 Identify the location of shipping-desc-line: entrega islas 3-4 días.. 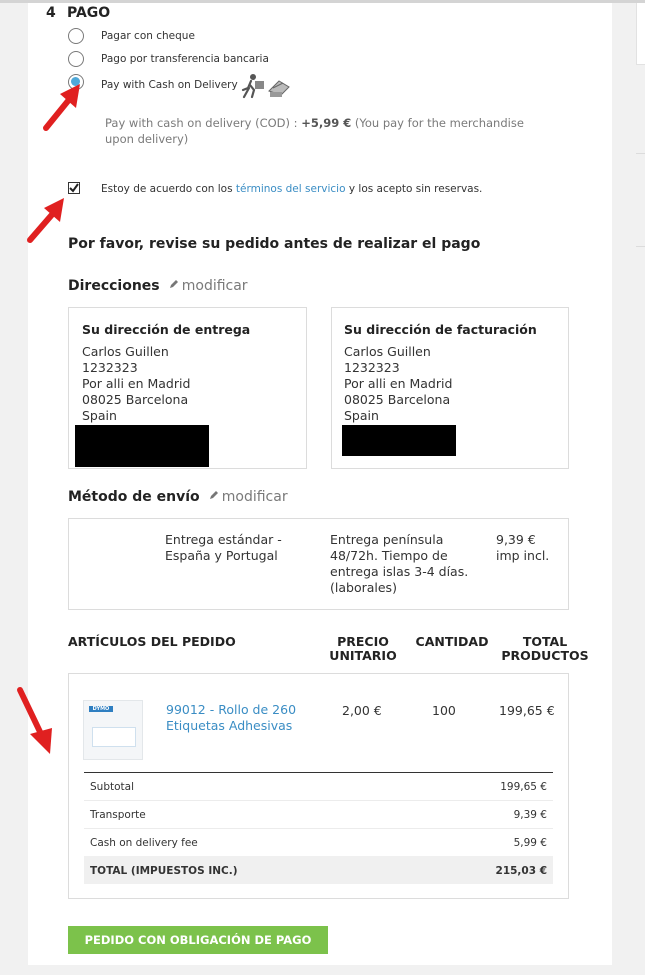
(399, 571).